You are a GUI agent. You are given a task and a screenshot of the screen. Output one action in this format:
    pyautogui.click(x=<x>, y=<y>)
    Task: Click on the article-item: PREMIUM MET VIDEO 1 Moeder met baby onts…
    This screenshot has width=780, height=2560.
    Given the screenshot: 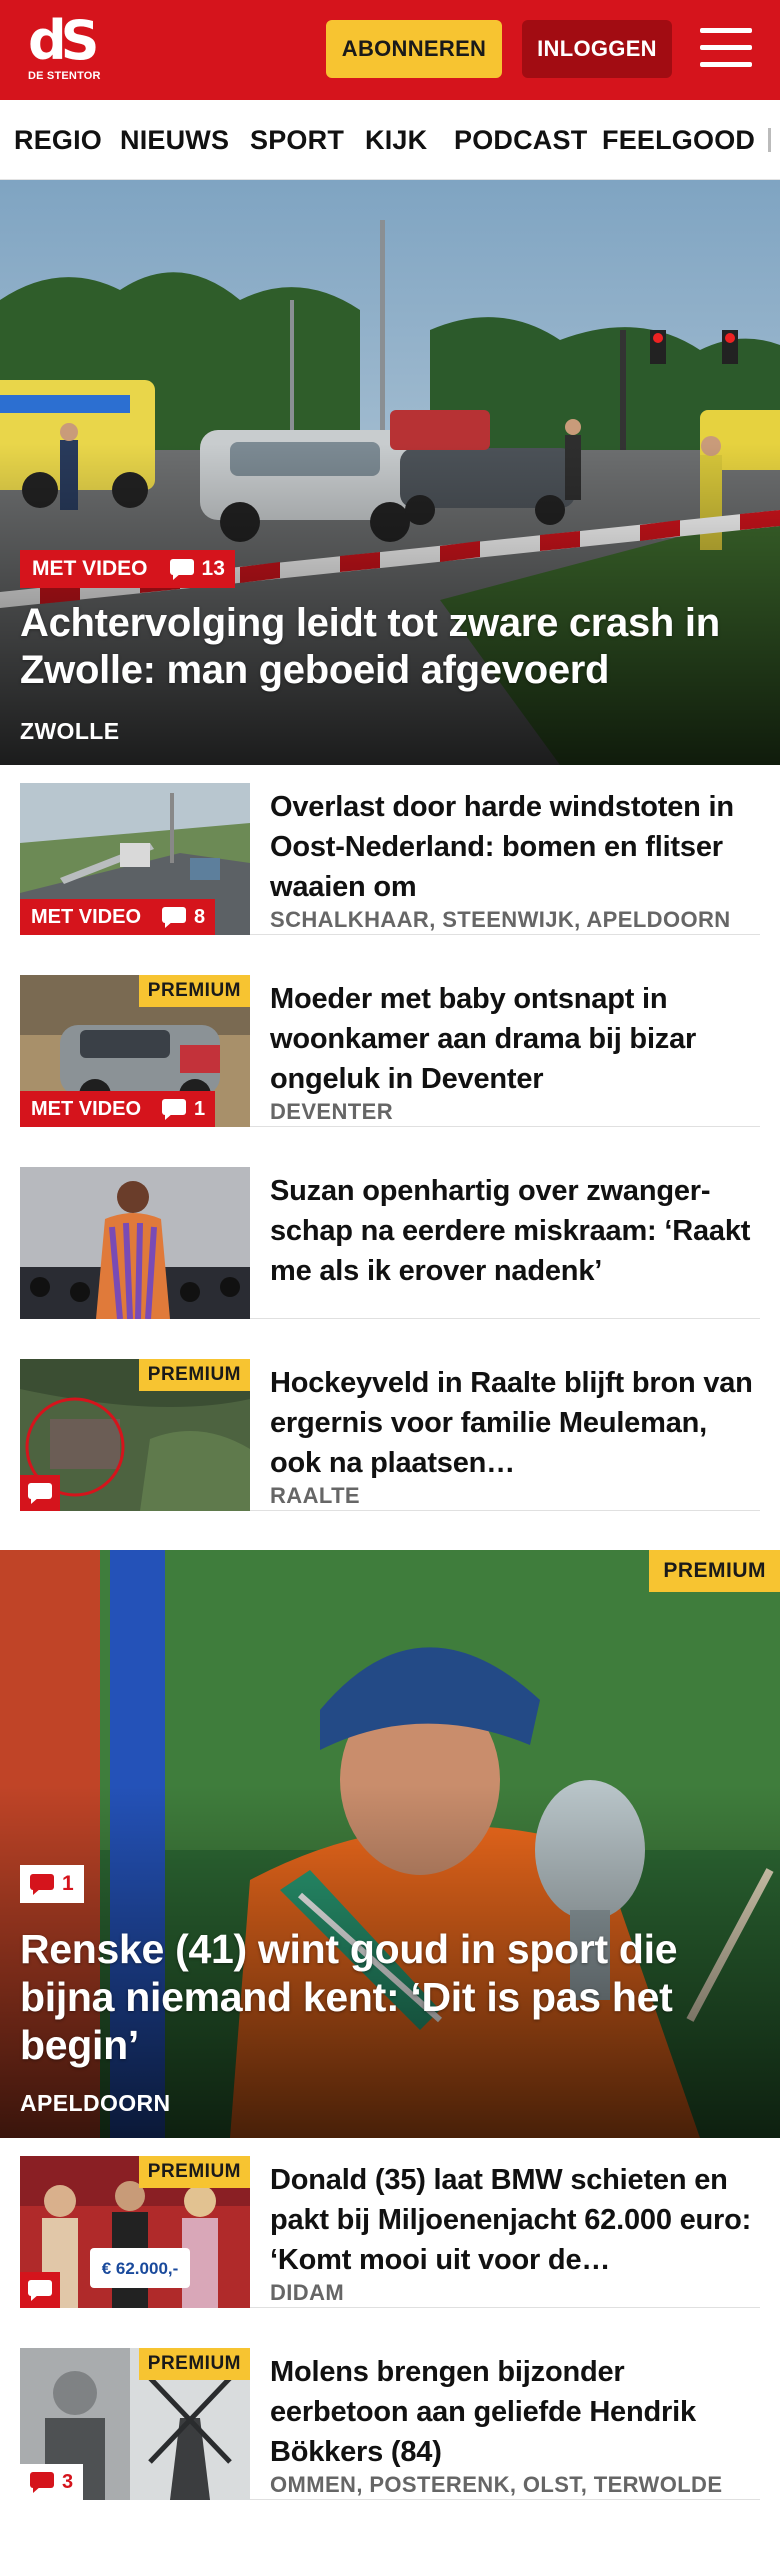 What is the action you would take?
    pyautogui.click(x=390, y=1042)
    